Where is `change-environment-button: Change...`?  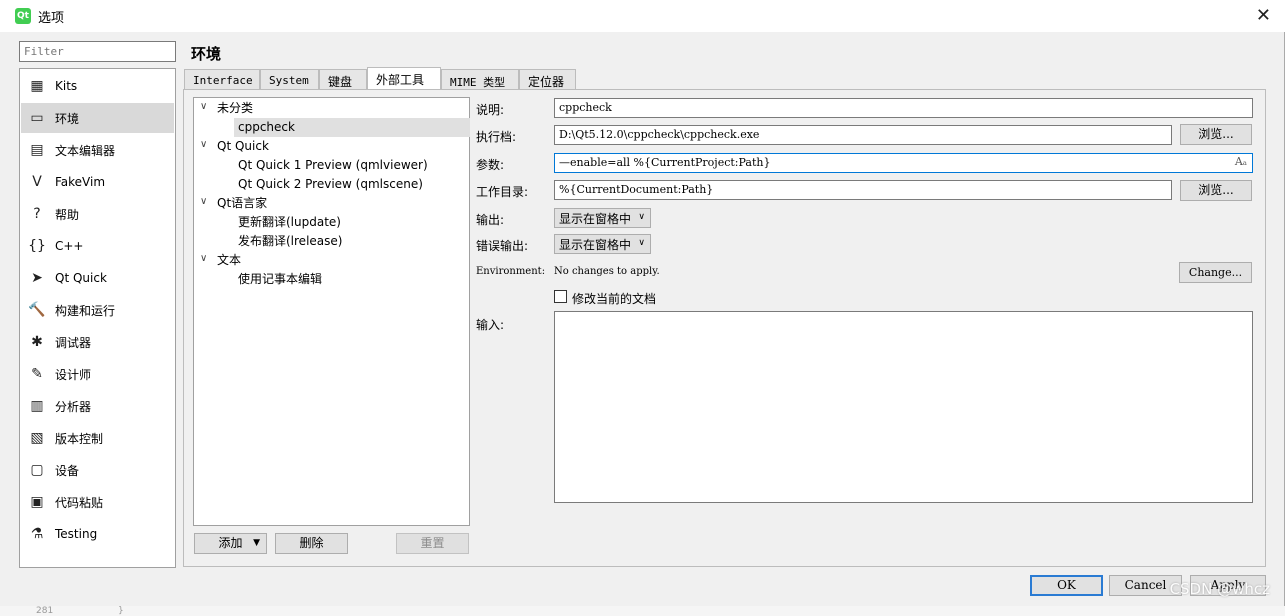 change-environment-button: Change... is located at coordinates (1215, 272).